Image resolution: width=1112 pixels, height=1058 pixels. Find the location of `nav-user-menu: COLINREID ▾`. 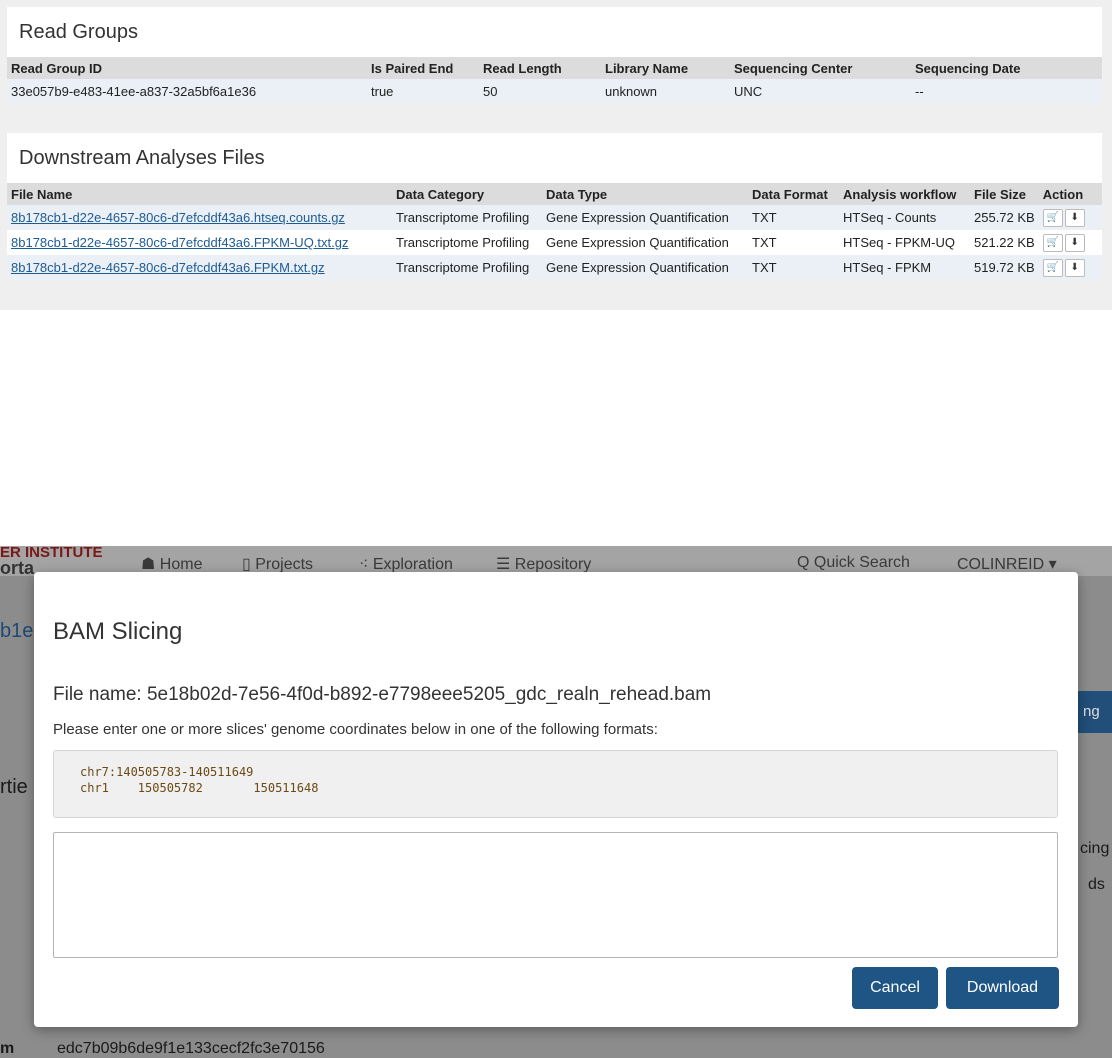

nav-user-menu: COLINREID ▾ is located at coordinates (1007, 564).